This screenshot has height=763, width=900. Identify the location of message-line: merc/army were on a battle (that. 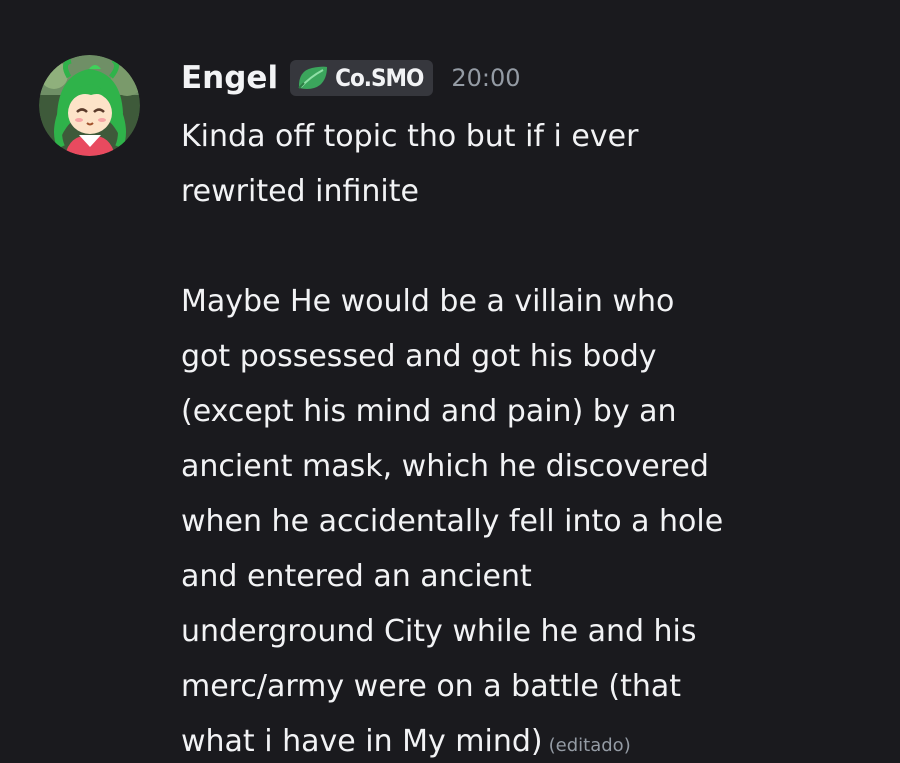
(431, 686).